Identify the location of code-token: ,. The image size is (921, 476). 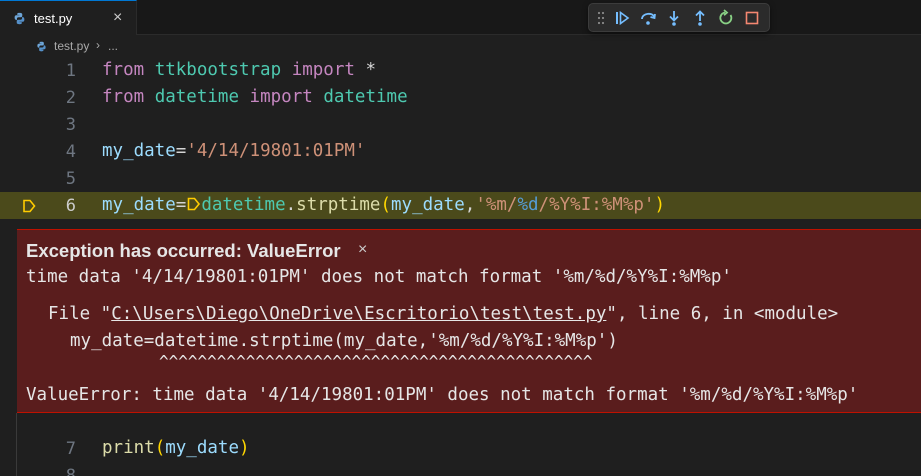
(470, 205).